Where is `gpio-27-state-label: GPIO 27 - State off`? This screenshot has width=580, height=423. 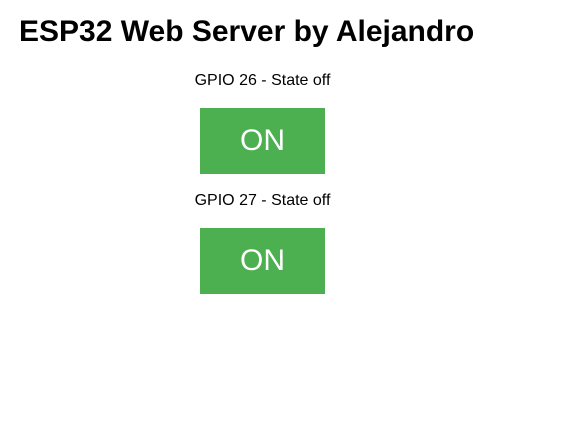
gpio-27-state-label: GPIO 27 - State off is located at coordinates (262, 200).